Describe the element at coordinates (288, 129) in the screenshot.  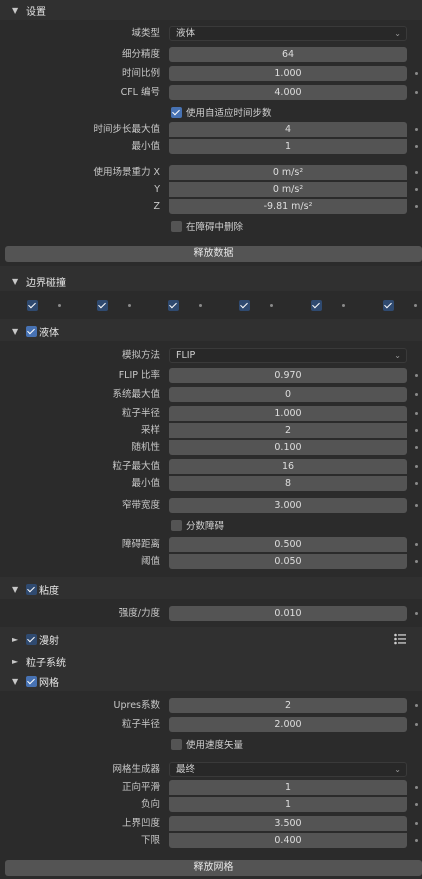
I see `timesteps-max-field: 4` at that location.